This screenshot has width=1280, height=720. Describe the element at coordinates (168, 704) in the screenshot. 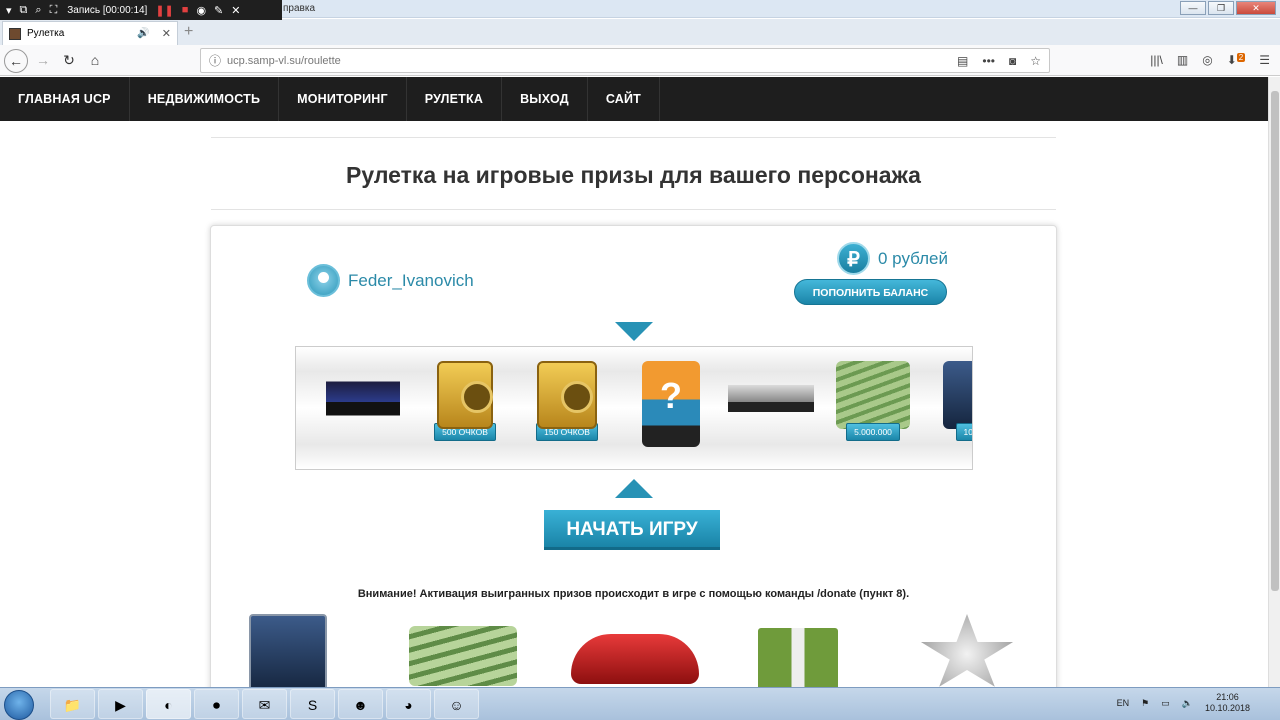

I see `firefox-icon: ◐` at that location.